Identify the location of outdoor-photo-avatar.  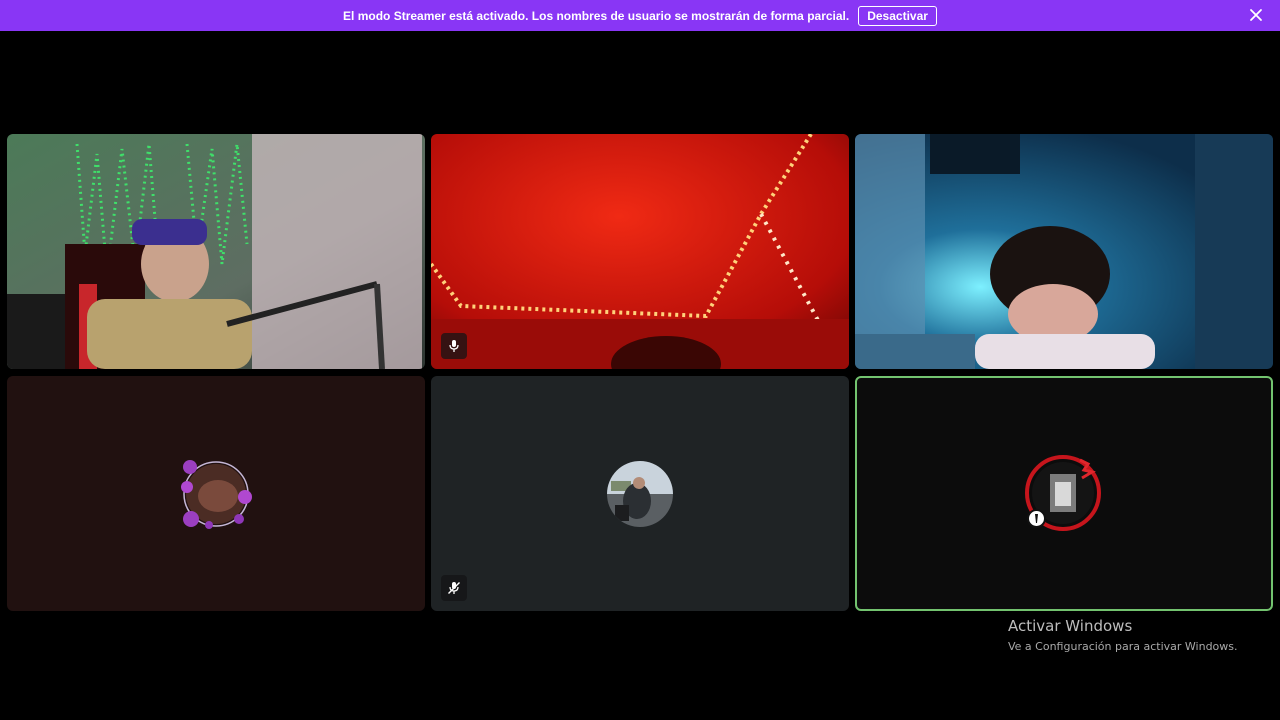
(640, 493).